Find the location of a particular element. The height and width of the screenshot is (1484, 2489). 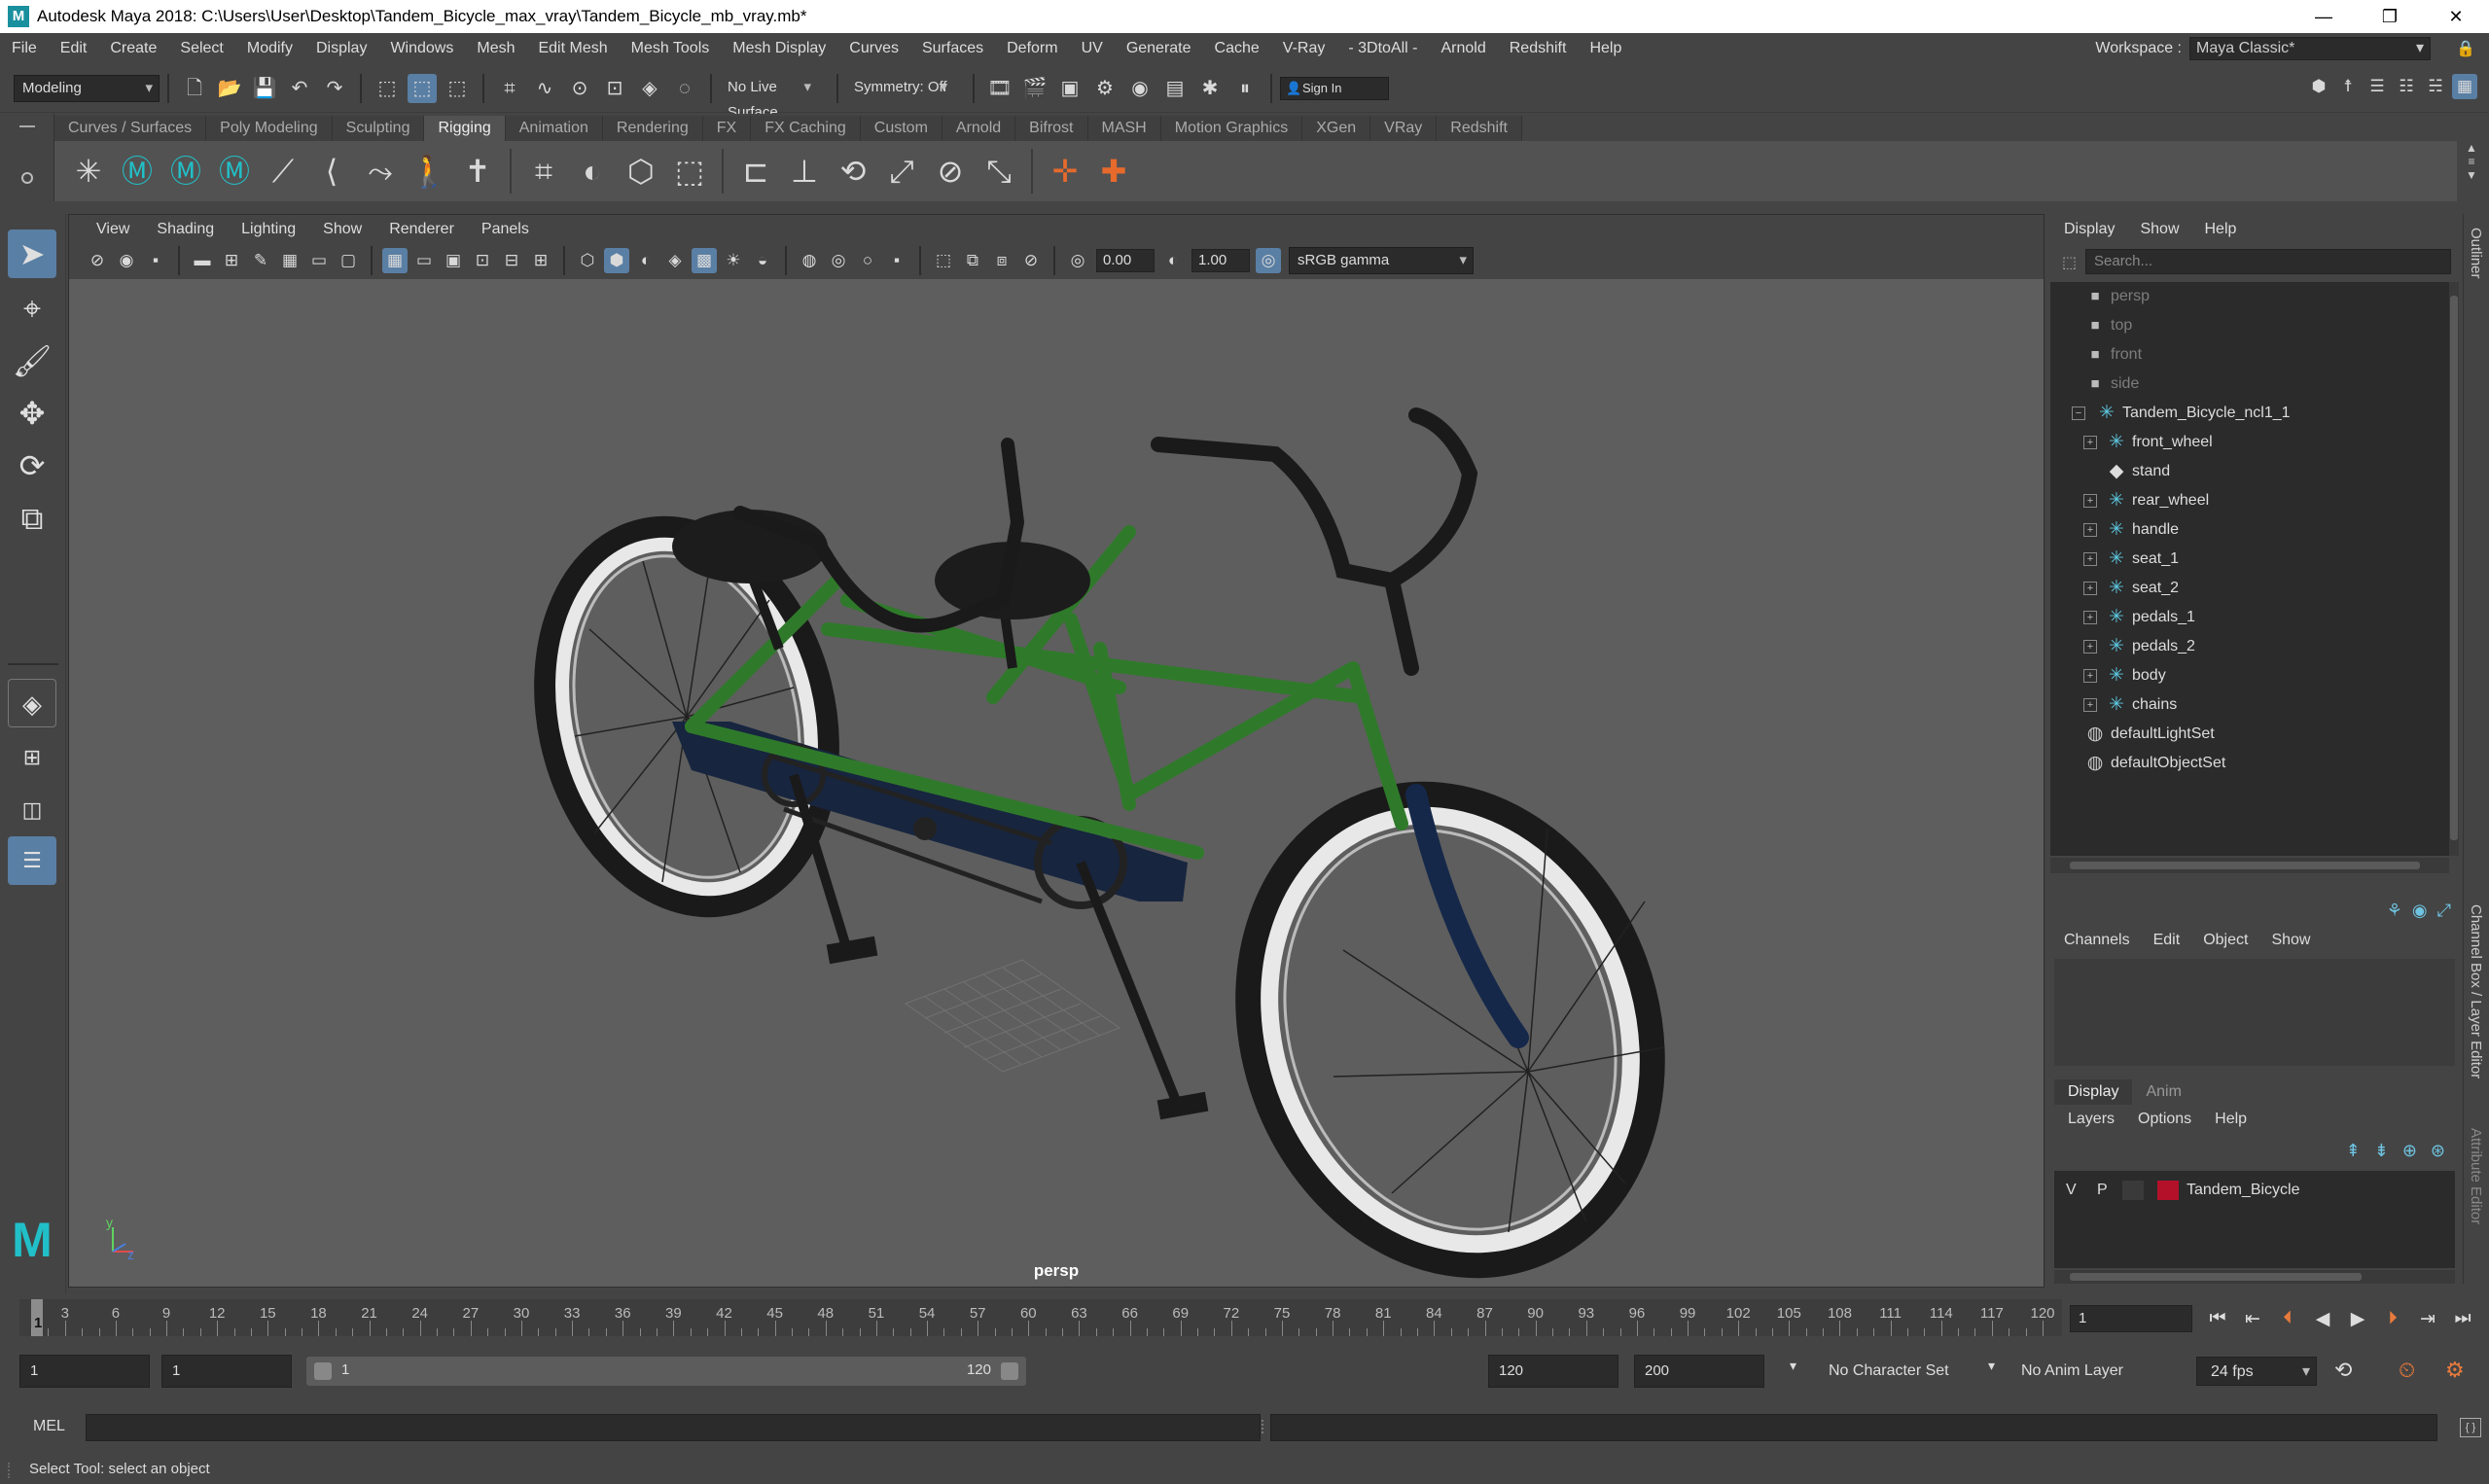

menu-help: Help is located at coordinates (1605, 49).